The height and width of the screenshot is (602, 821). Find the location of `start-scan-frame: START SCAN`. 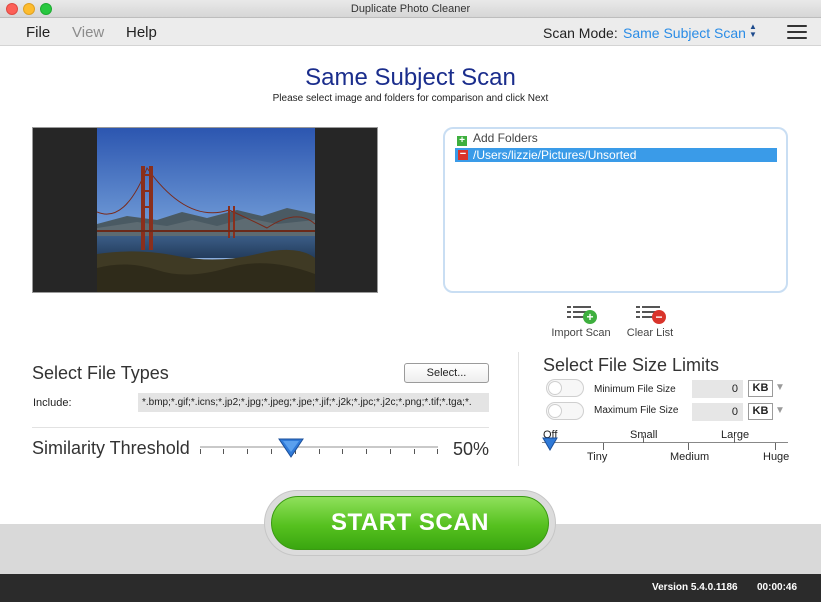

start-scan-frame: START SCAN is located at coordinates (410, 523).